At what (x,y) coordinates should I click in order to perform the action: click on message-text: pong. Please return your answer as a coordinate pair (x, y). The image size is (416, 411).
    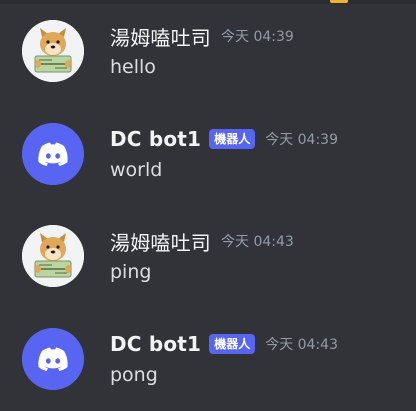
    Looking at the image, I should click on (134, 375).